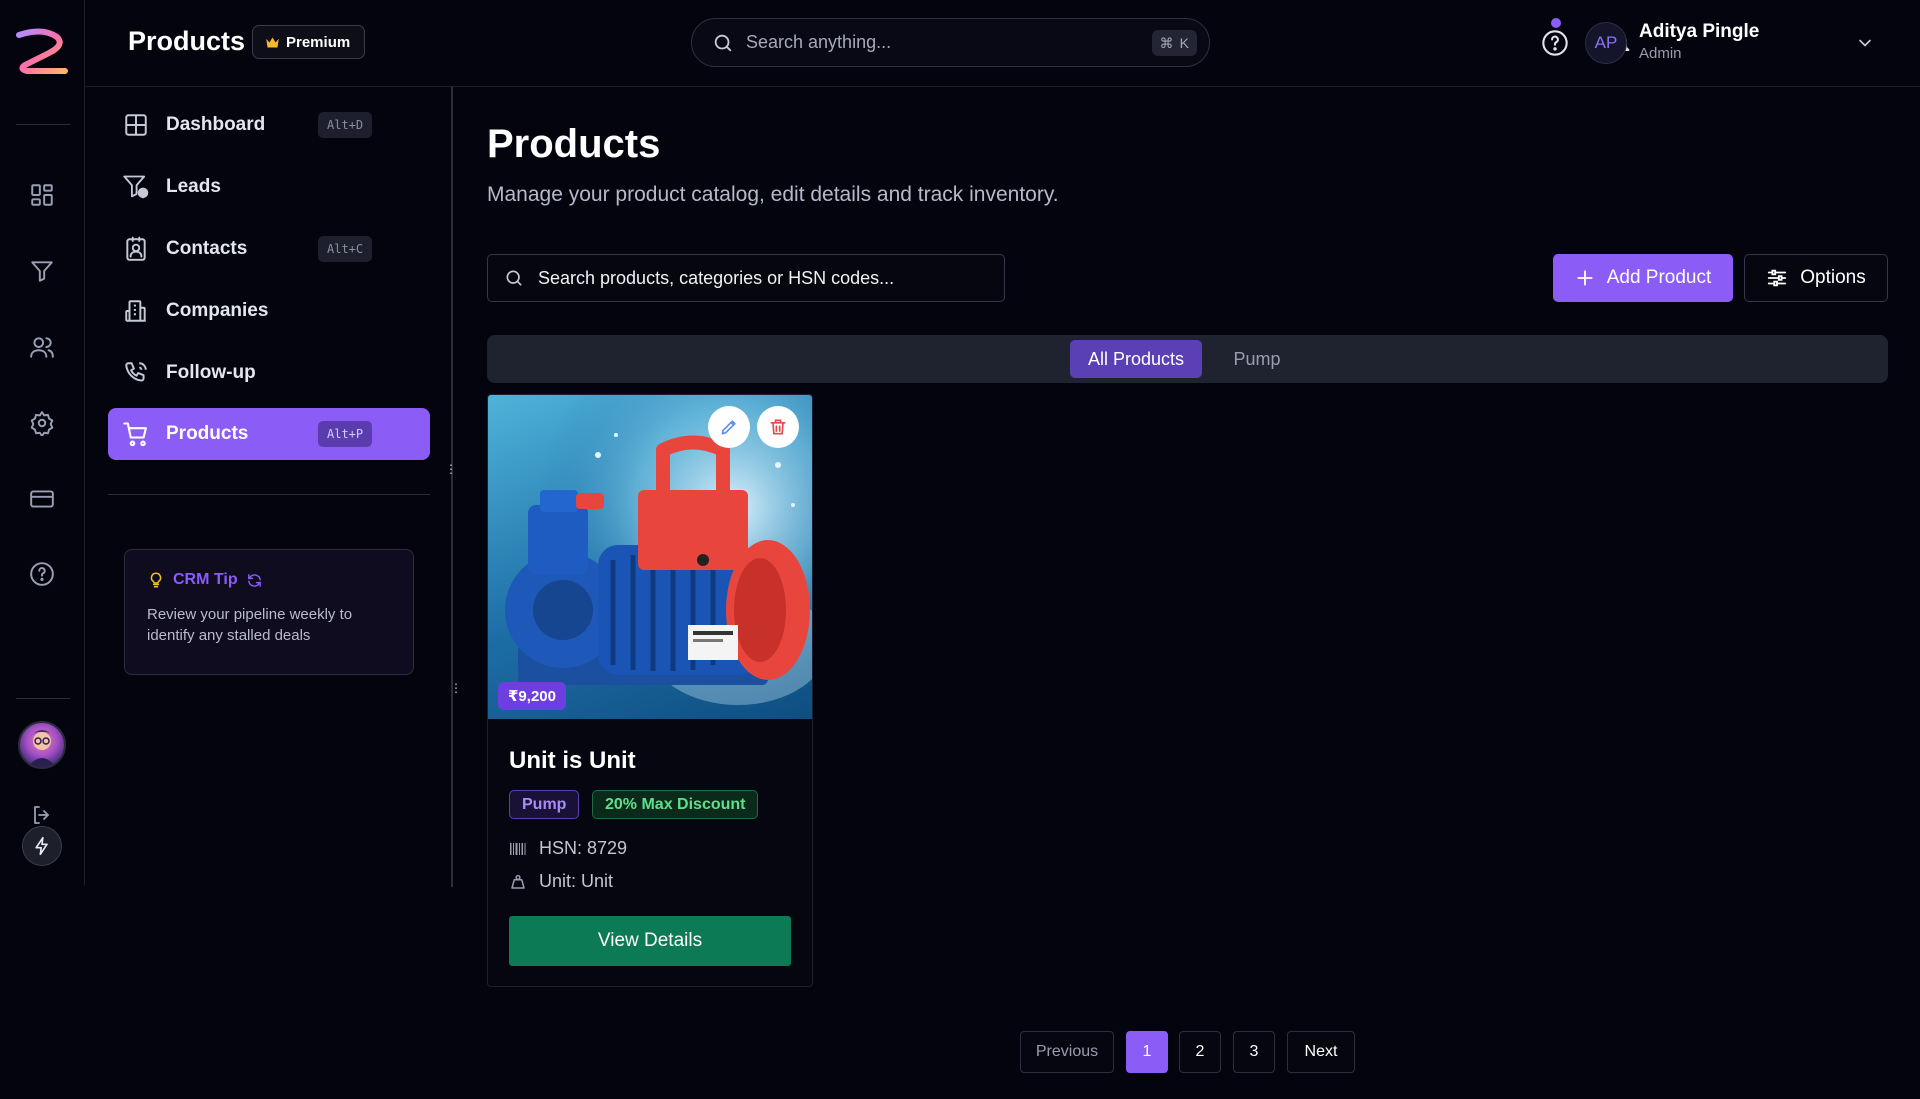  What do you see at coordinates (1321, 1052) in the screenshot?
I see `next-page-button: Next` at bounding box center [1321, 1052].